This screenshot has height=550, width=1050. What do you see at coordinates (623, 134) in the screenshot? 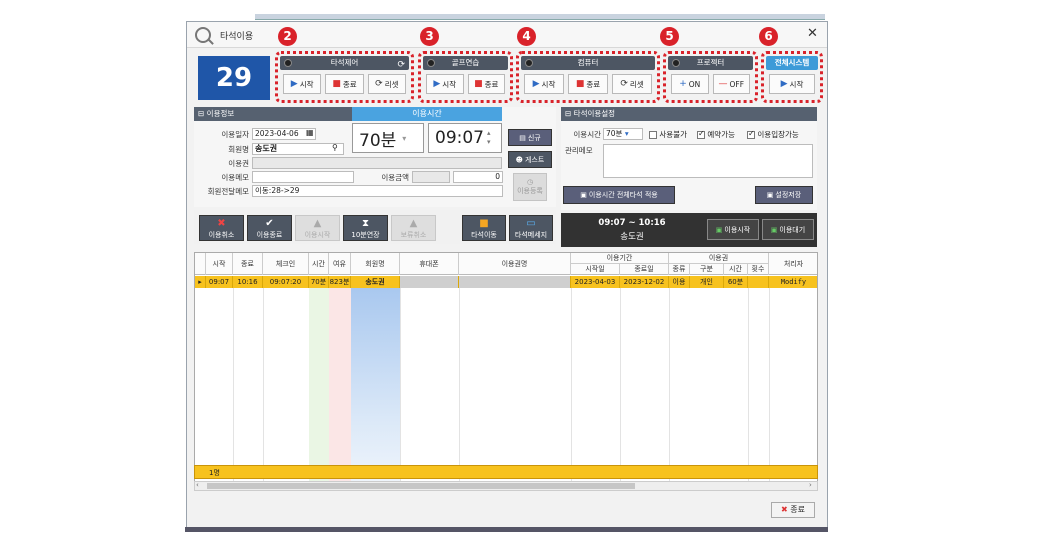
I see `settings-time-select: 70분 ▾` at bounding box center [623, 134].